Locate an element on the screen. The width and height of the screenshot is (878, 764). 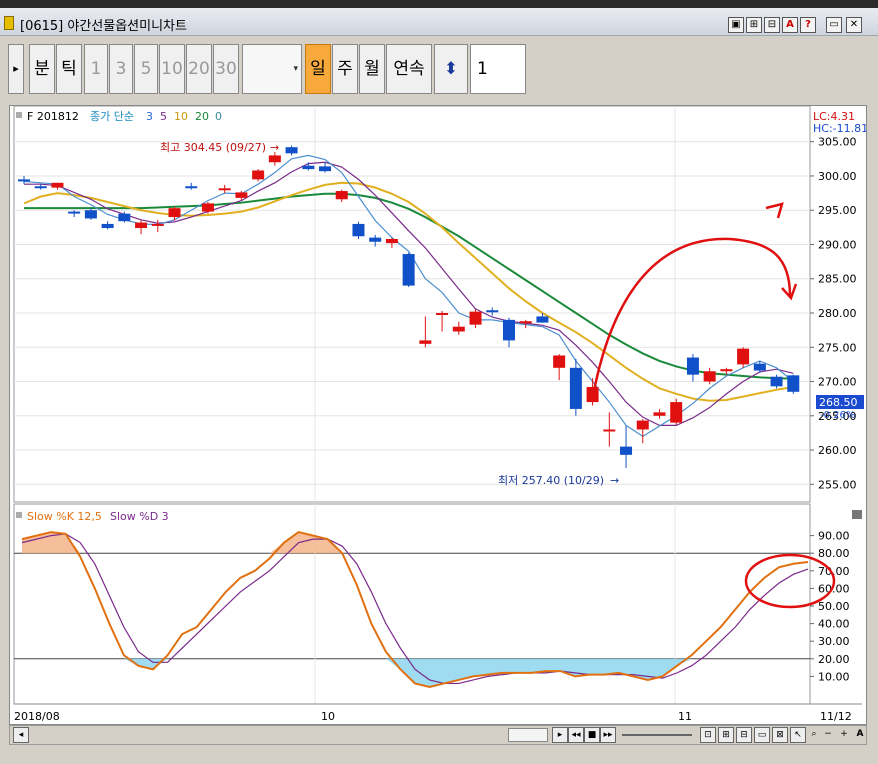
period-toolbar: ▸ 분 틱 1 3 5 10 20 30 ▾ 일 주 월 연속 ⬍ 1 is located at coordinates (439, 69).